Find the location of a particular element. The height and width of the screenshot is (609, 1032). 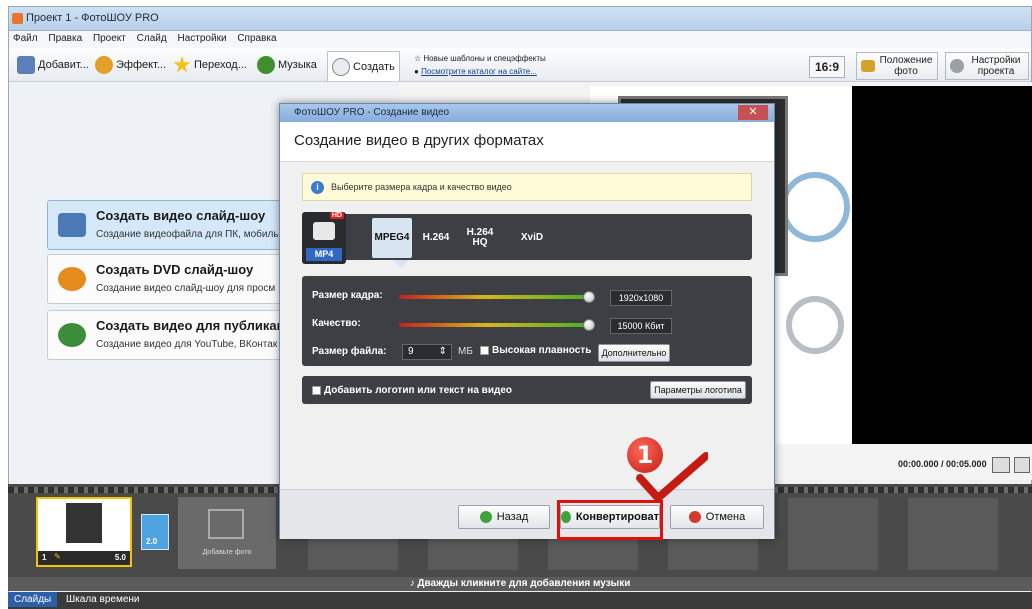

photo-position-button: Положение фото is located at coordinates (897, 66).